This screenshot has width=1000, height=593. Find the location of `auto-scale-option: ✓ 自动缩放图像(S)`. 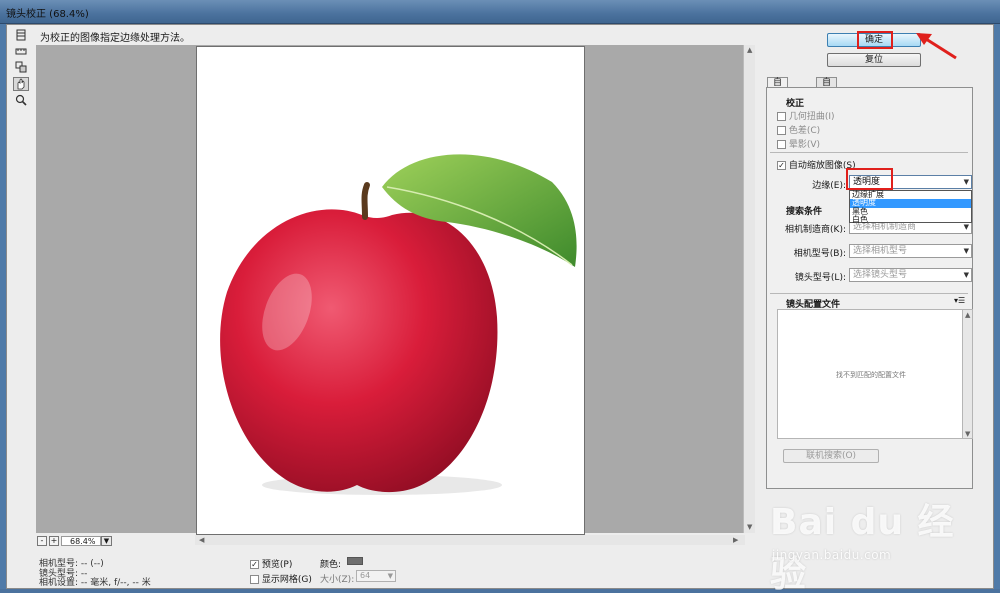

auto-scale-option: ✓ 自动缩放图像(S) is located at coordinates (816, 164).